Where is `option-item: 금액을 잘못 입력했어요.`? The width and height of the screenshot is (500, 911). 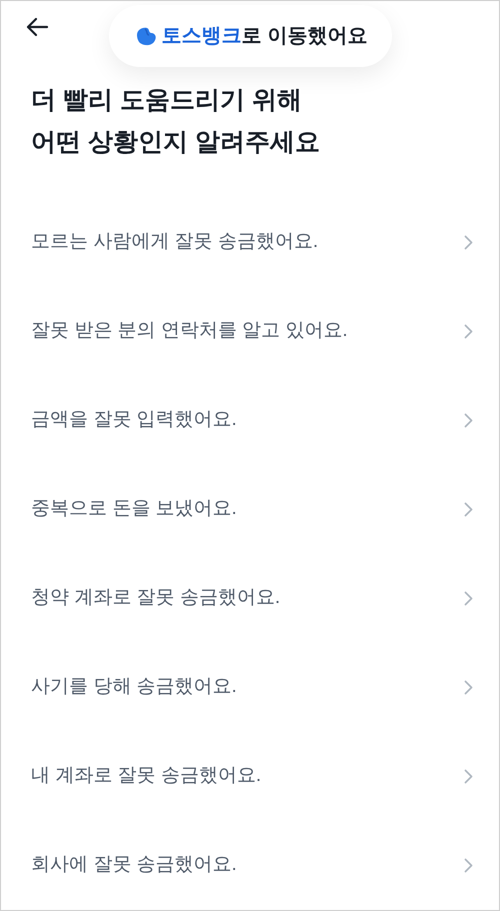 option-item: 금액을 잘못 입력했어요. is located at coordinates (250, 420).